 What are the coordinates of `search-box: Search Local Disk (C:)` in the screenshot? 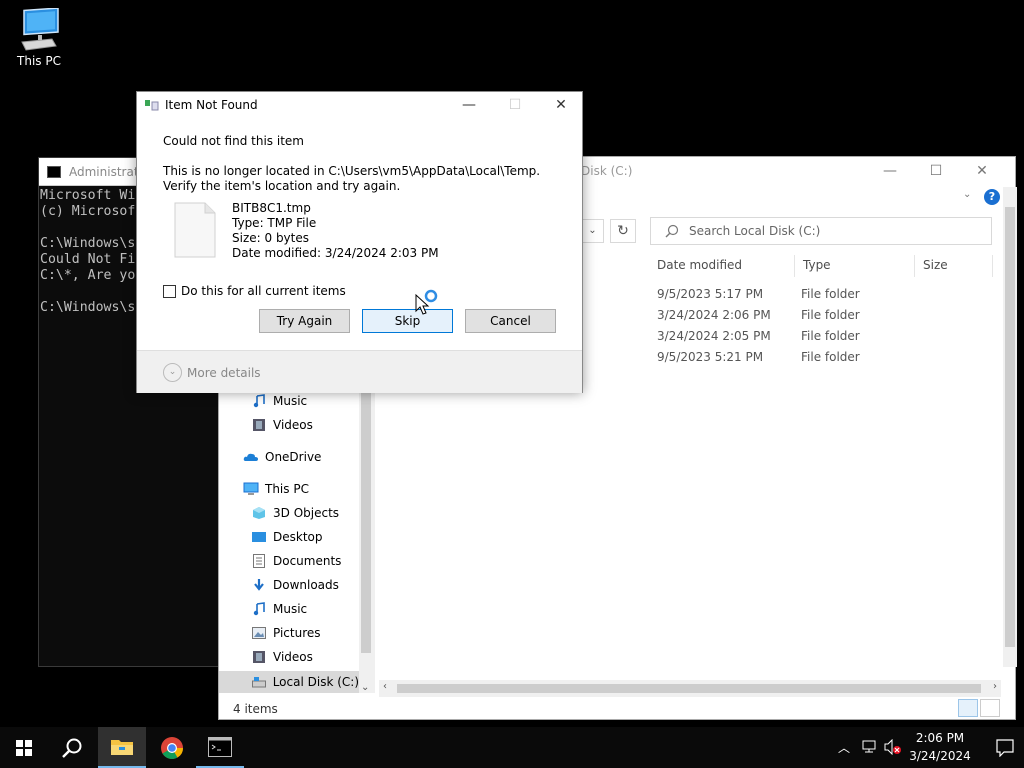 It's located at (821, 231).